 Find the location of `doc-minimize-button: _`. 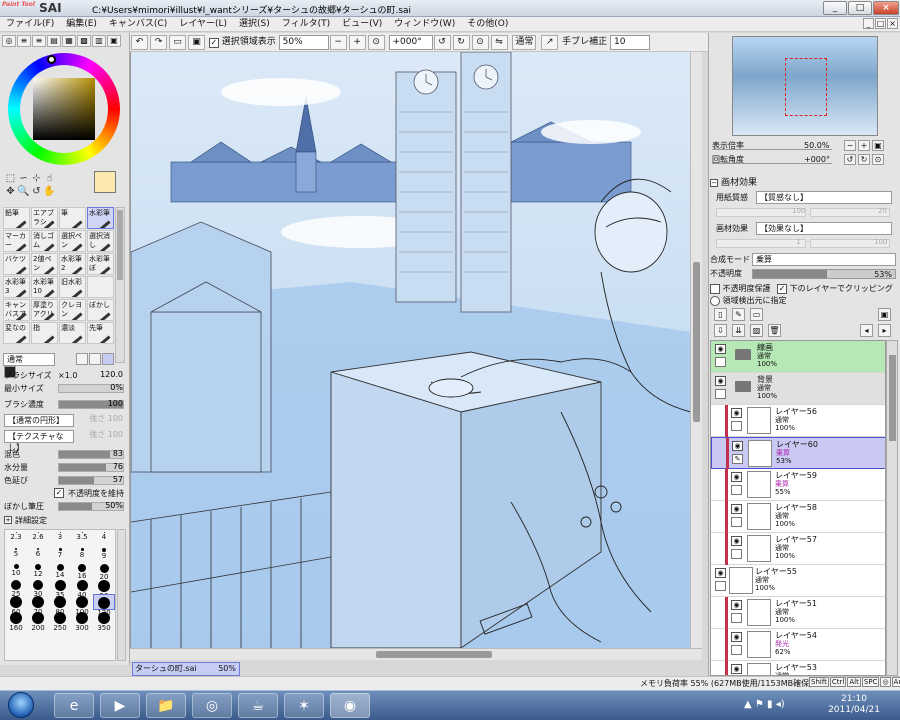

doc-minimize-button: _ is located at coordinates (868, 23).